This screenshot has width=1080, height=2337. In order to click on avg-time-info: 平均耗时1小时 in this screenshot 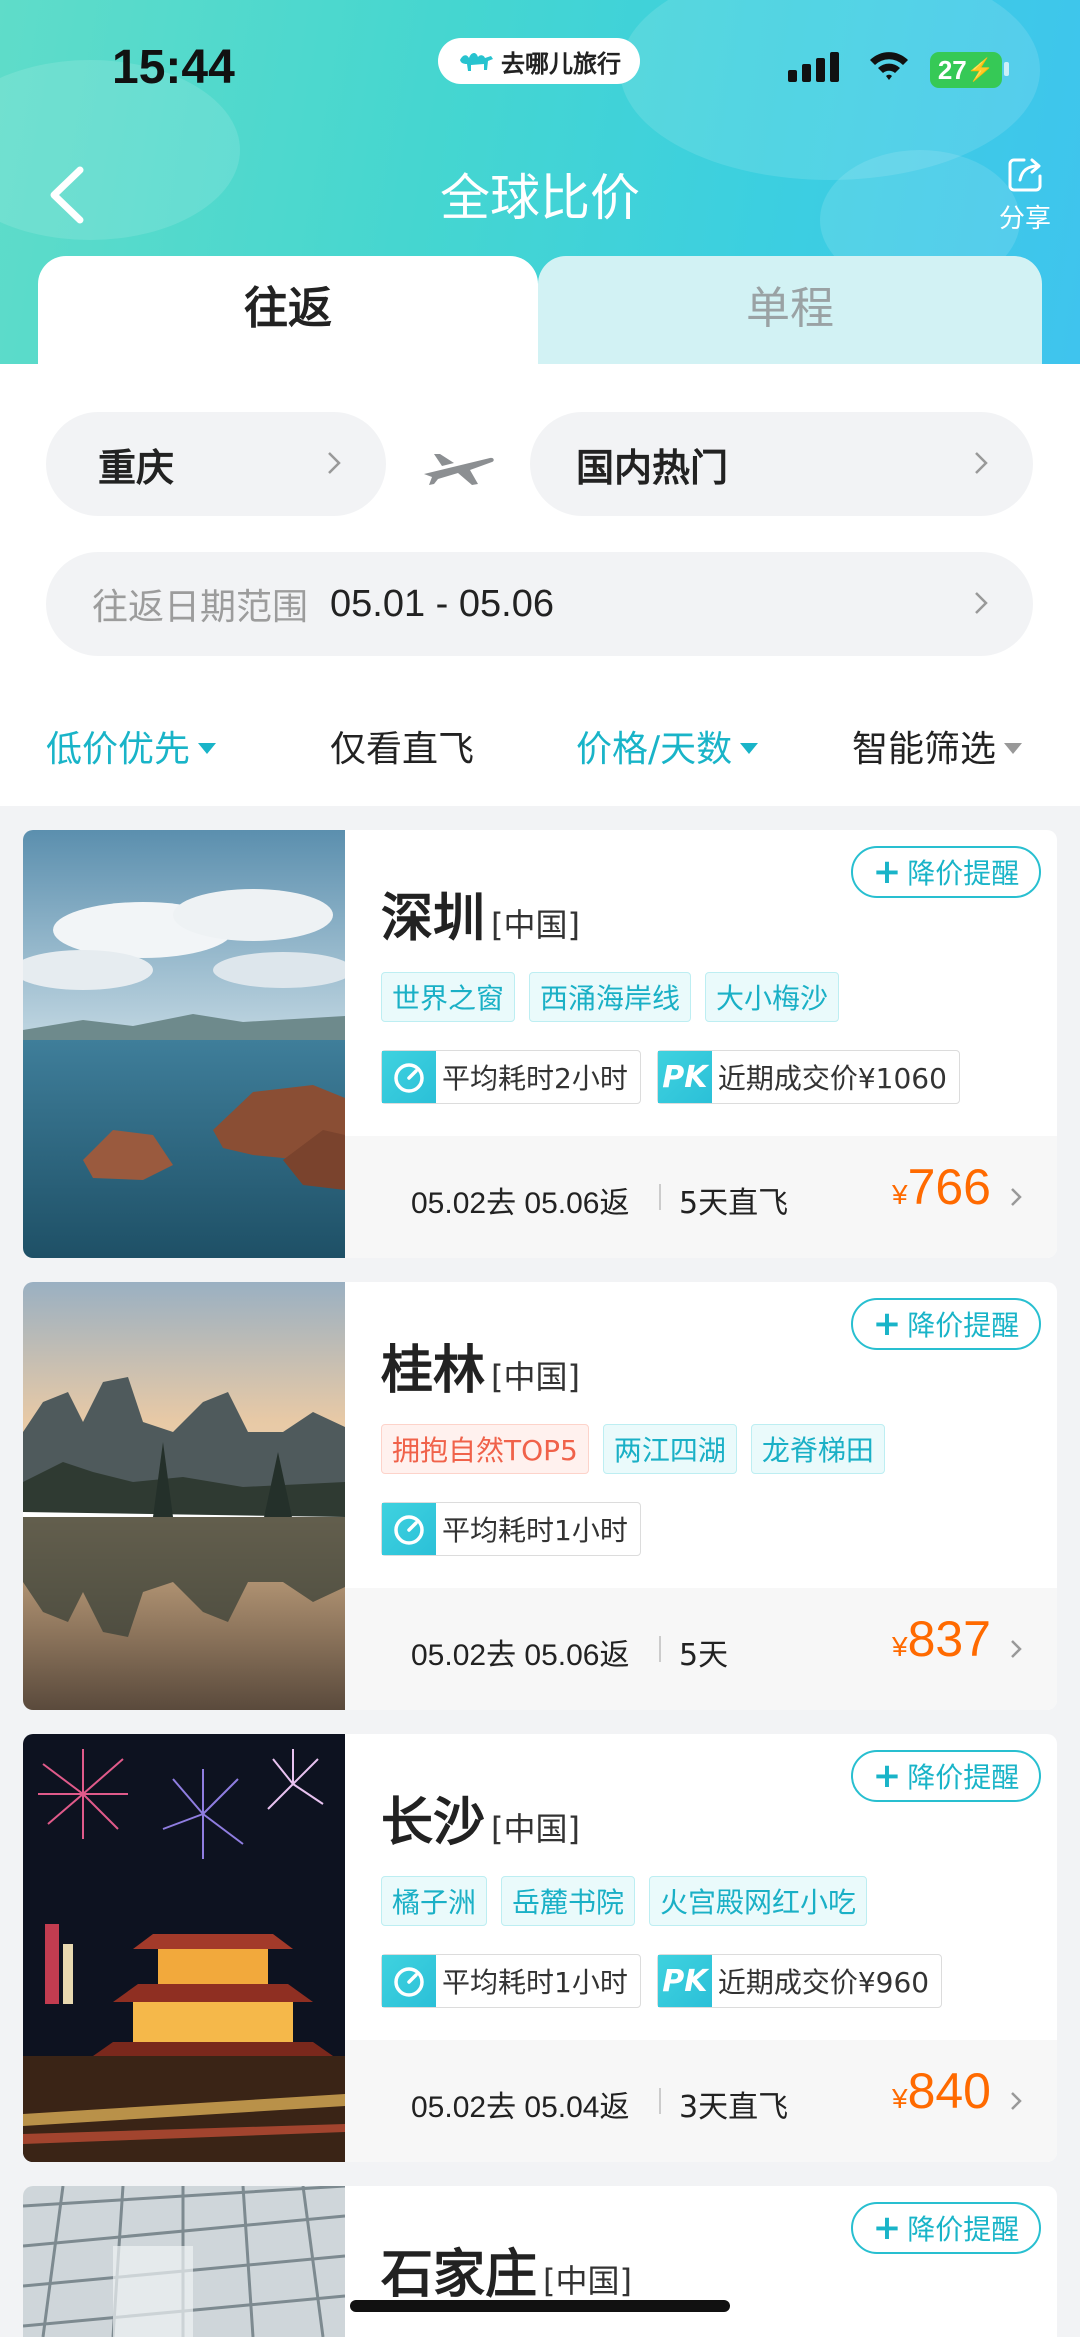, I will do `click(511, 1529)`.